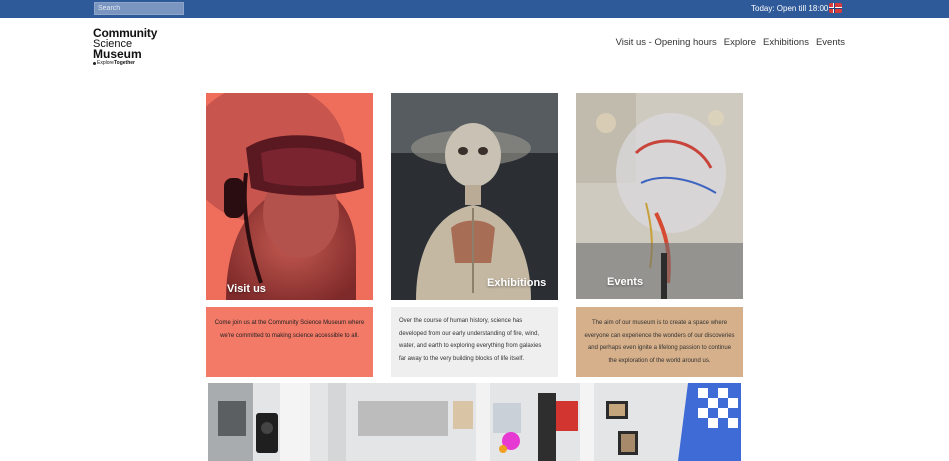 The height and width of the screenshot is (461, 949). I want to click on top-bar: Today: Open till 18:00, so click(474, 9).